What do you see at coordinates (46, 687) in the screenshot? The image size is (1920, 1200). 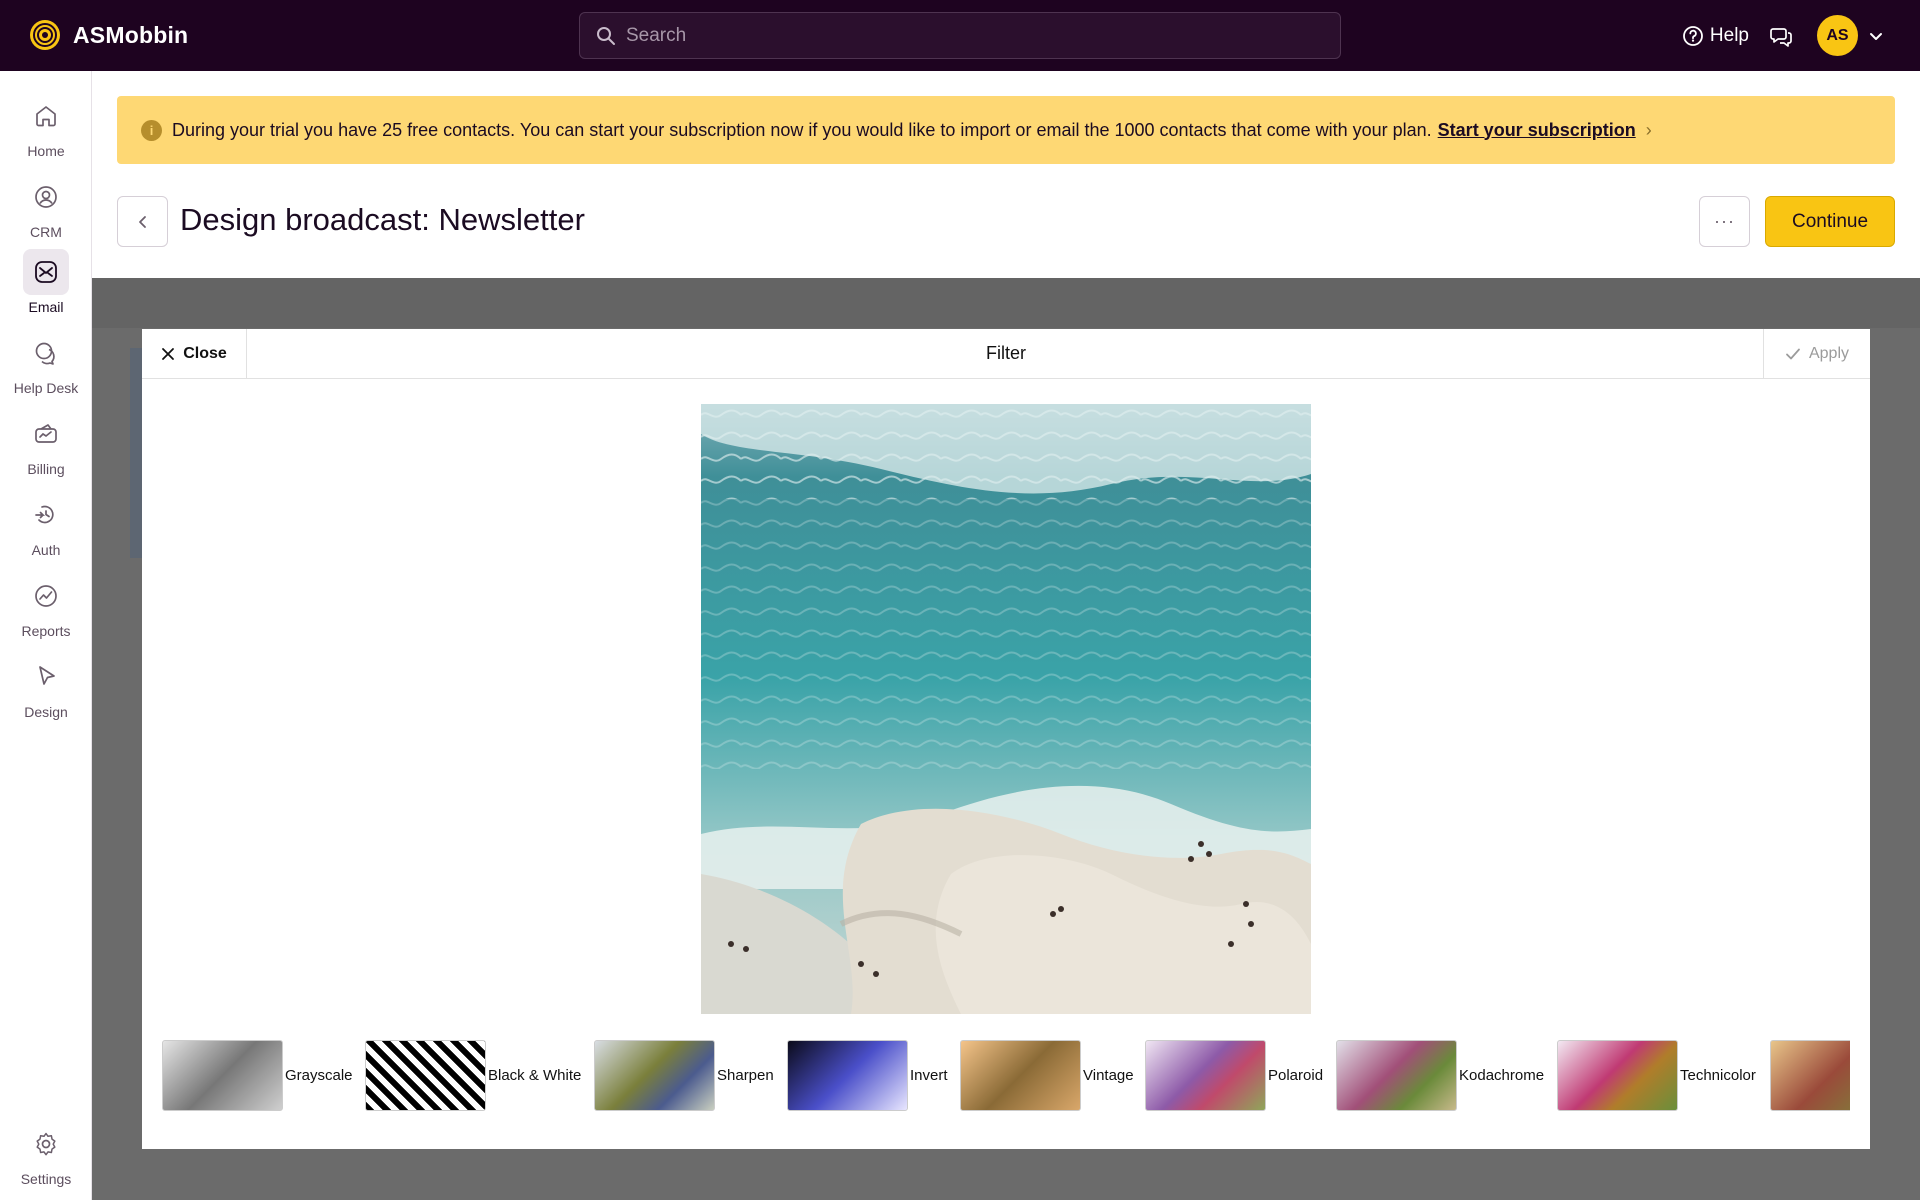 I see `sidebar-item-design: Design` at bounding box center [46, 687].